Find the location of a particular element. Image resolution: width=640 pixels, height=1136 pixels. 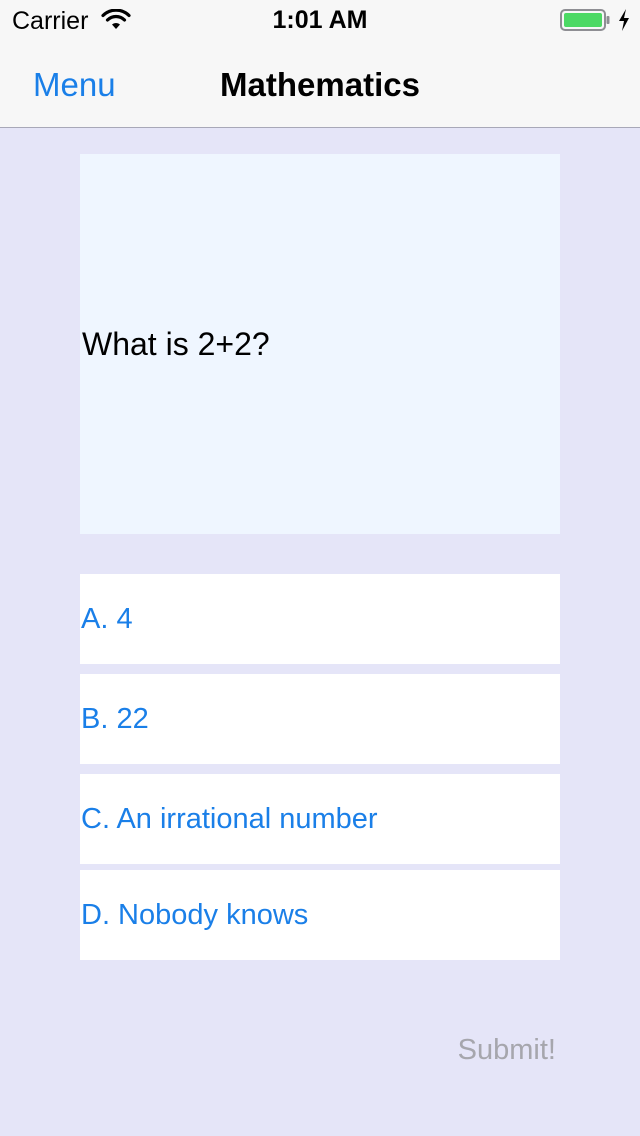

answer-label: C. An irrational number is located at coordinates (229, 818).